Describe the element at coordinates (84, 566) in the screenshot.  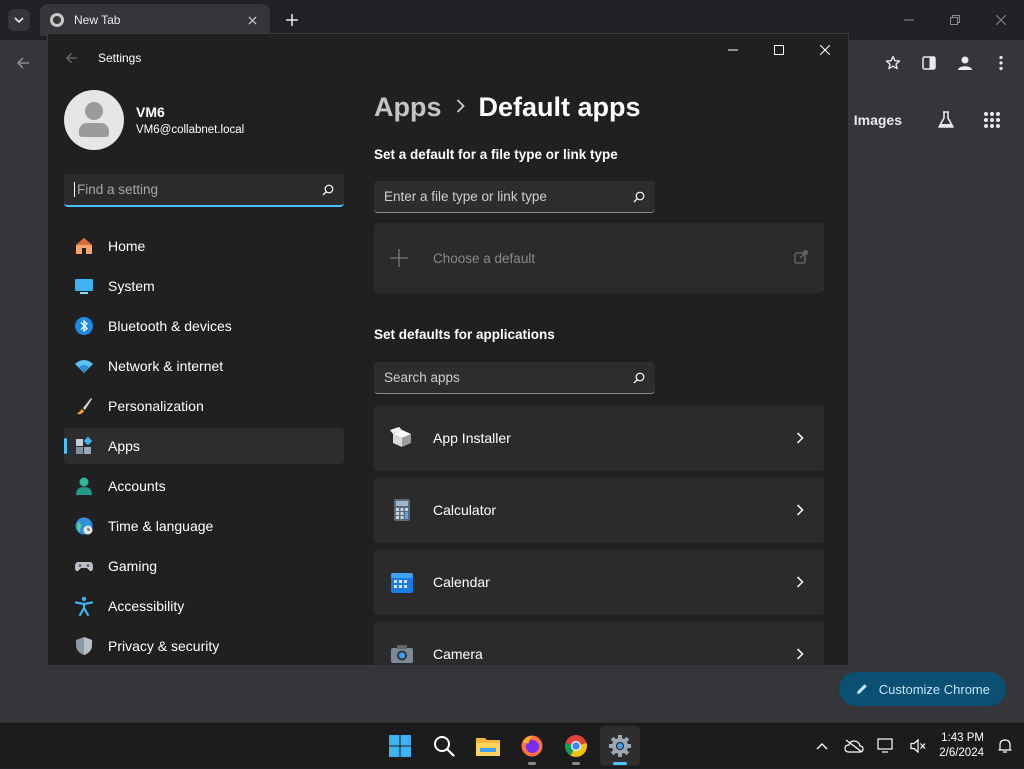
I see `gamepad-icon` at that location.